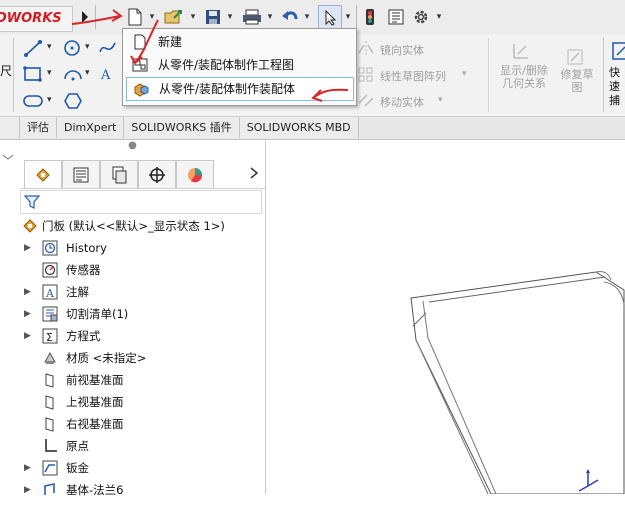 This screenshot has width=625, height=505. What do you see at coordinates (95, 380) in the screenshot?
I see `tree-item-label: 前视基准面` at bounding box center [95, 380].